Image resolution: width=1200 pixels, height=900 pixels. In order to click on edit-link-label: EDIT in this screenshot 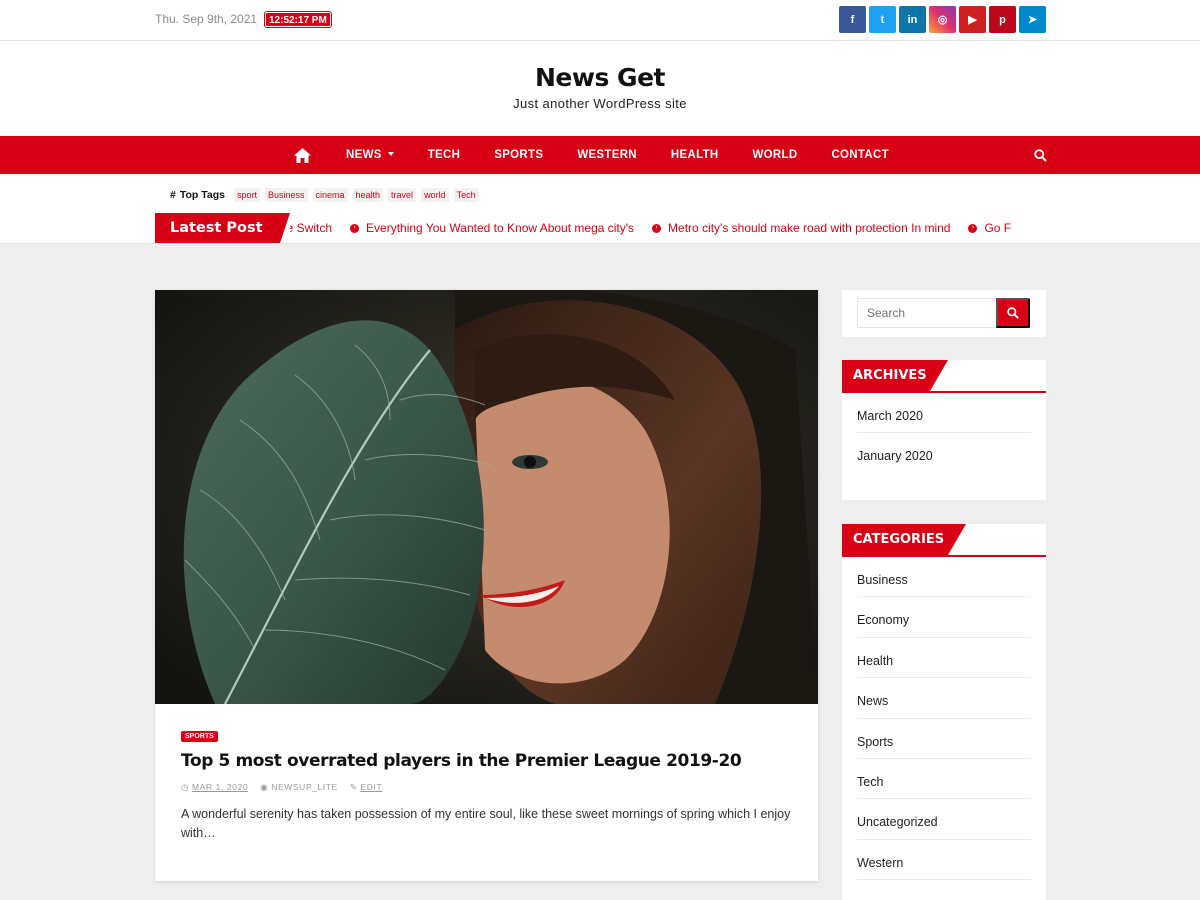, I will do `click(371, 787)`.